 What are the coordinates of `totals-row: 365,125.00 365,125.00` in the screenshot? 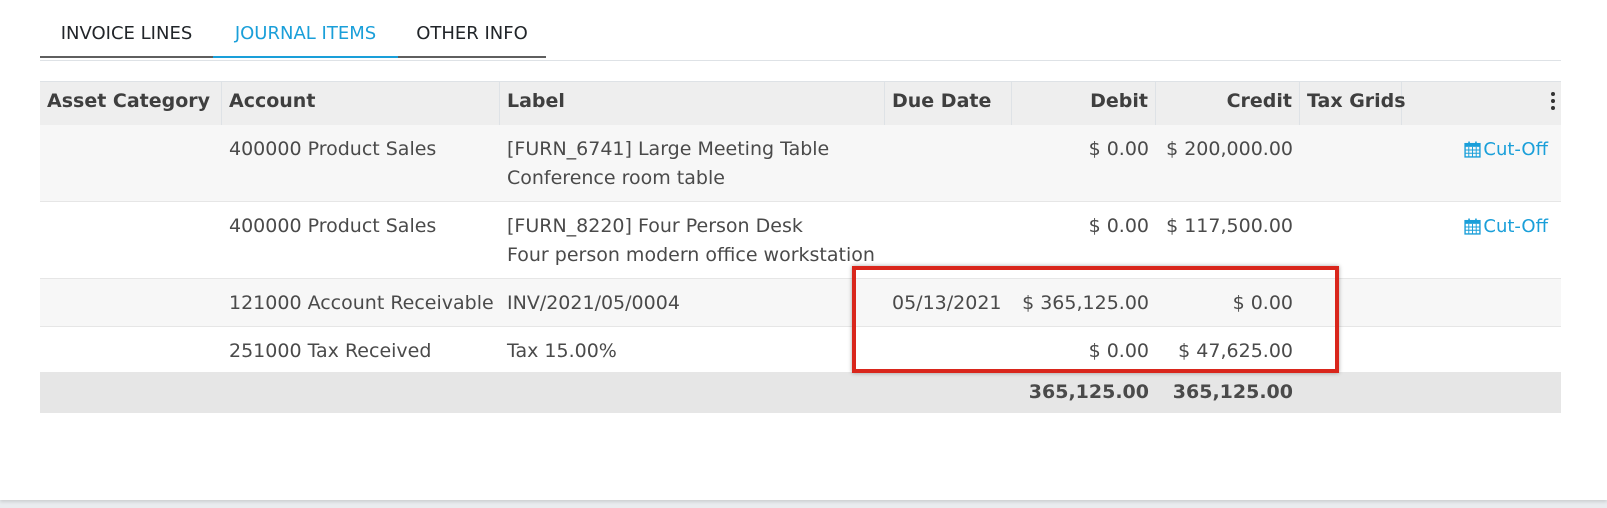 It's located at (800, 392).